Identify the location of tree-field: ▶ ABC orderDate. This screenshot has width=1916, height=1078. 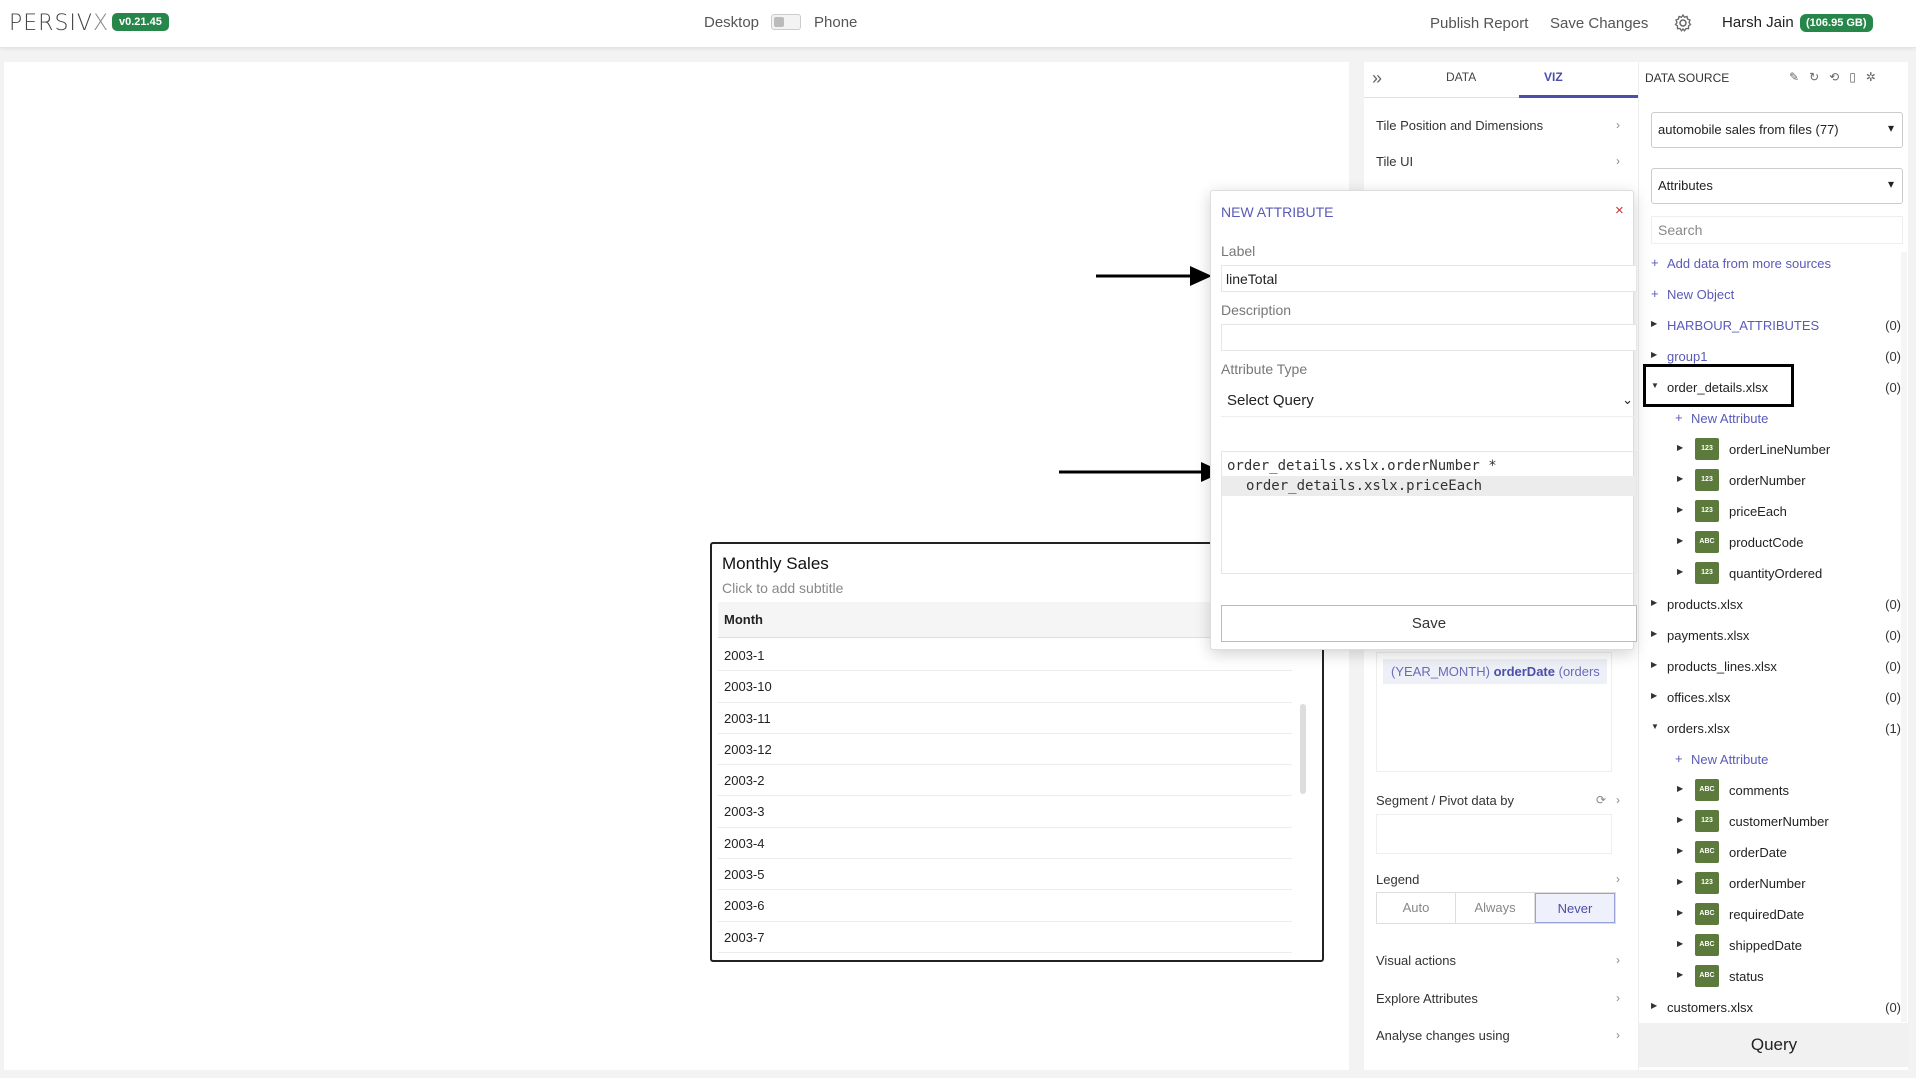
(1773, 853).